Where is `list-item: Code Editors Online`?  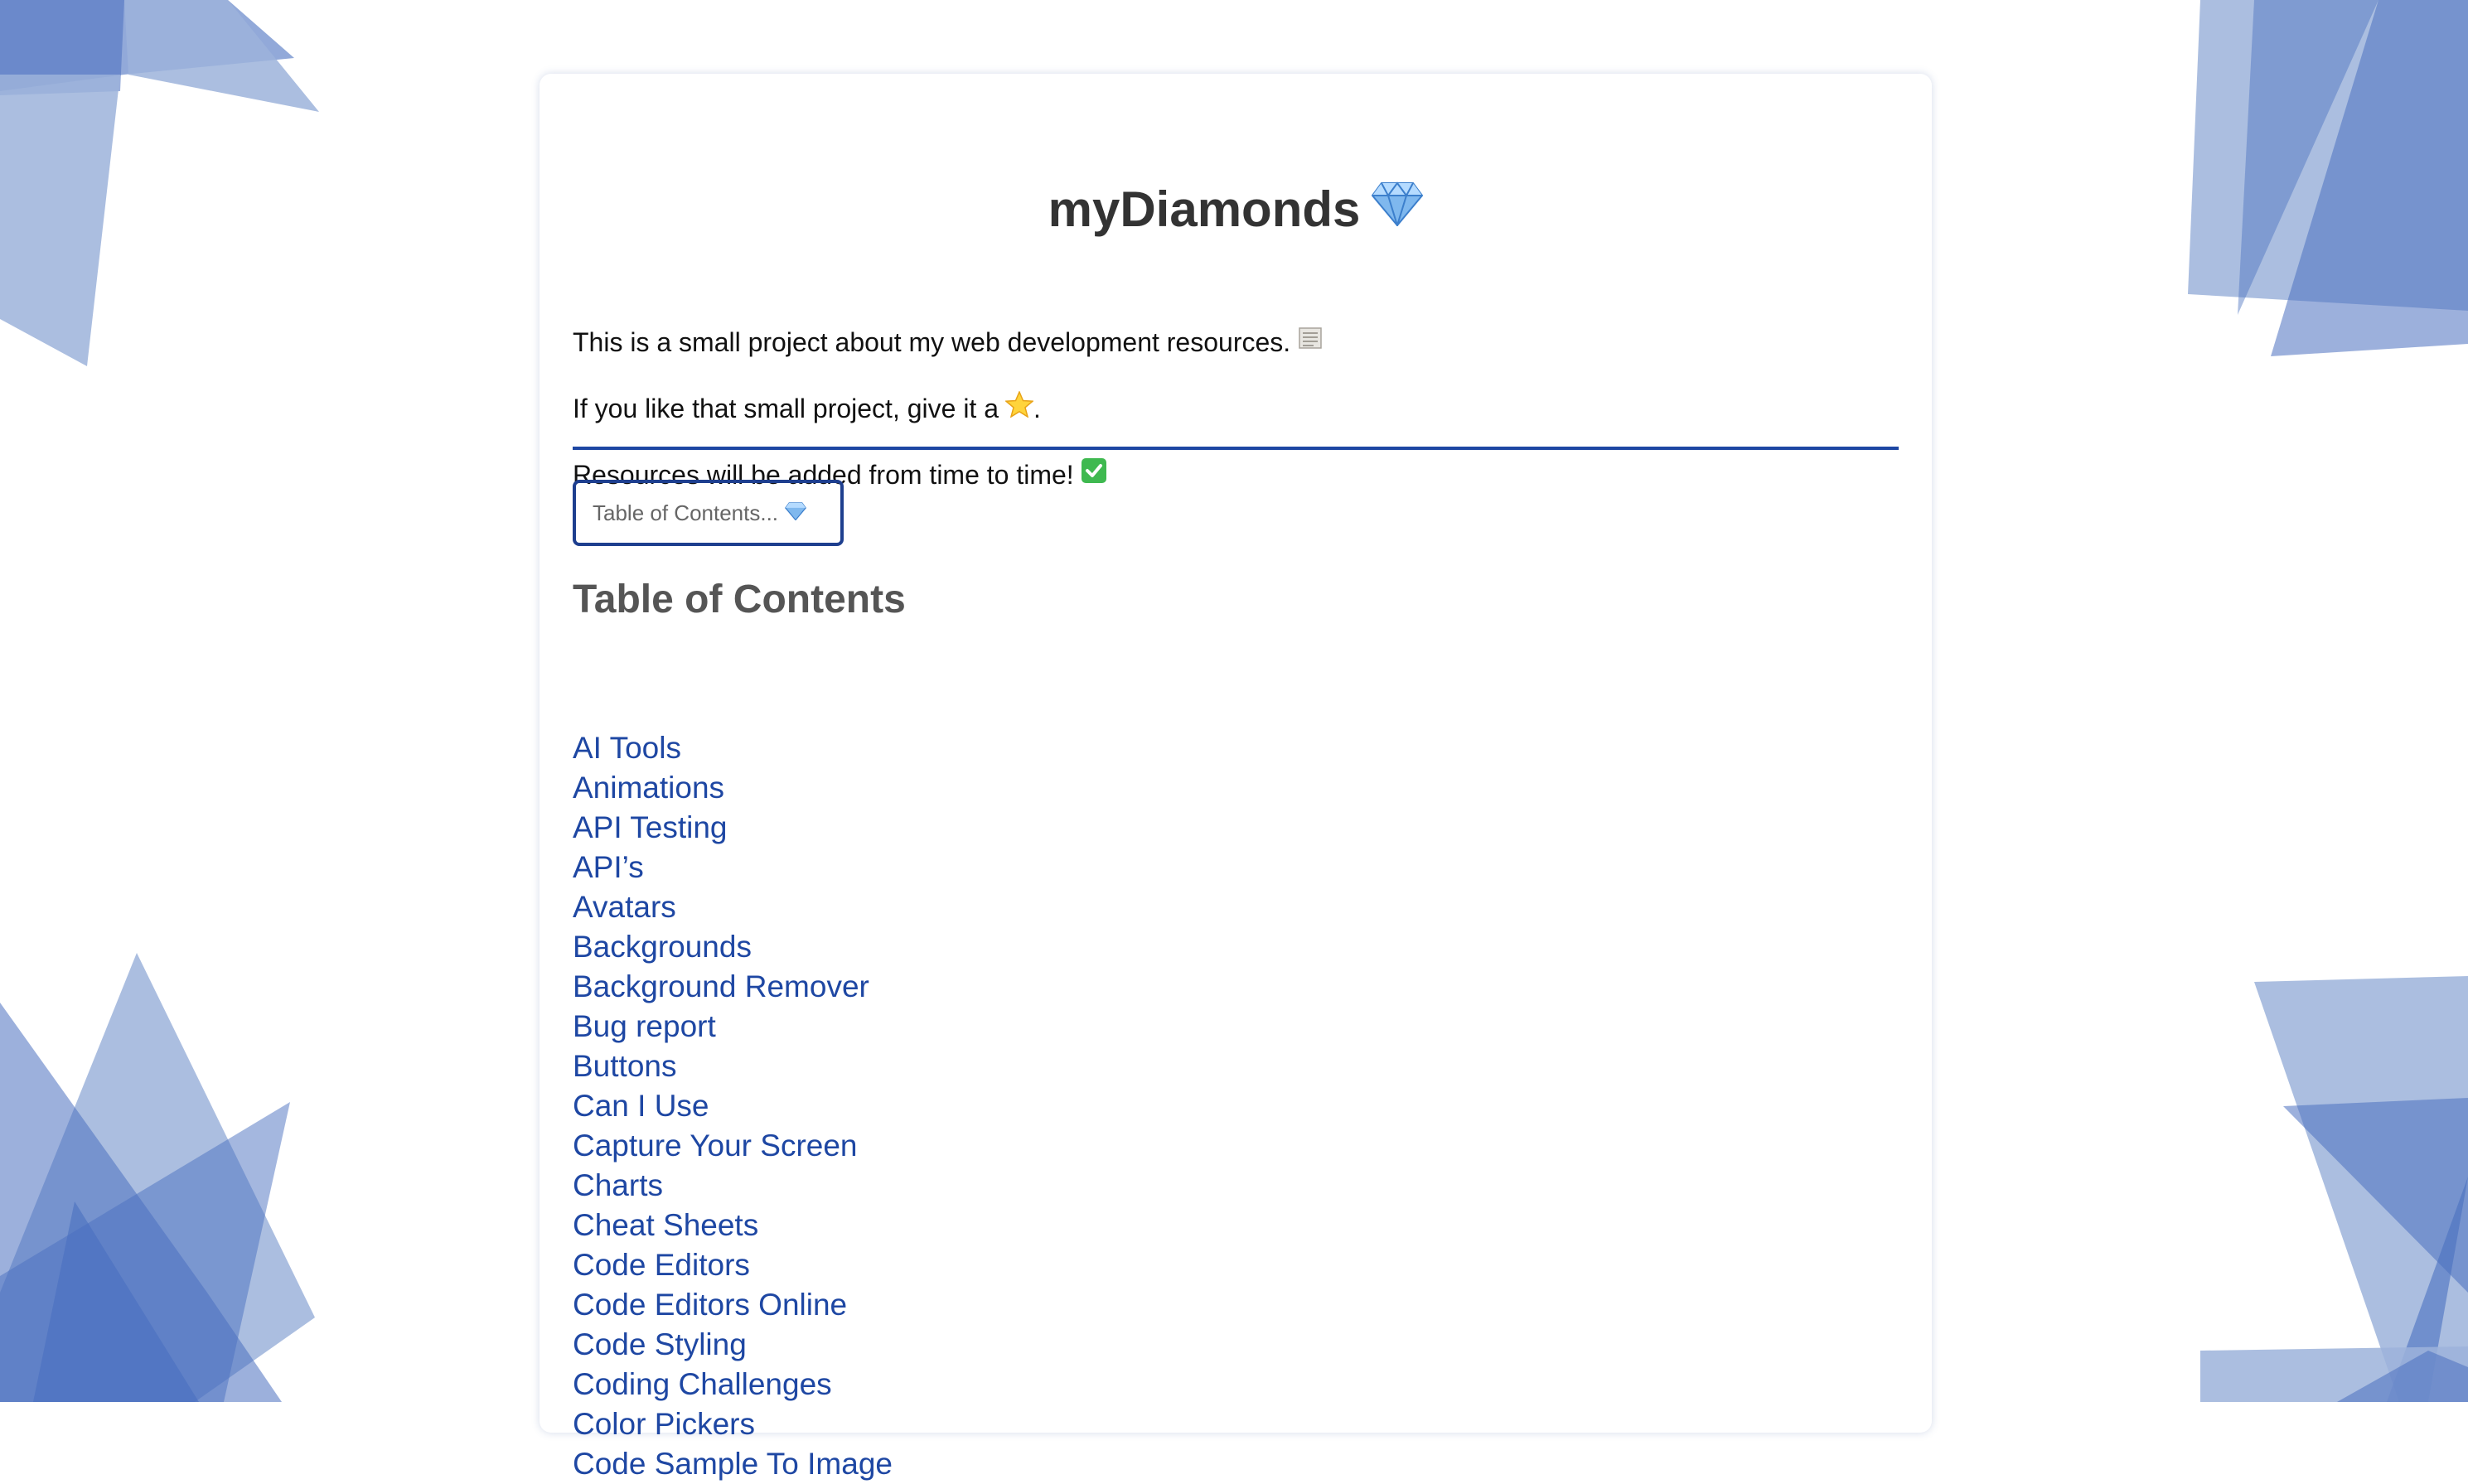
list-item: Code Editors Online is located at coordinates (733, 1305).